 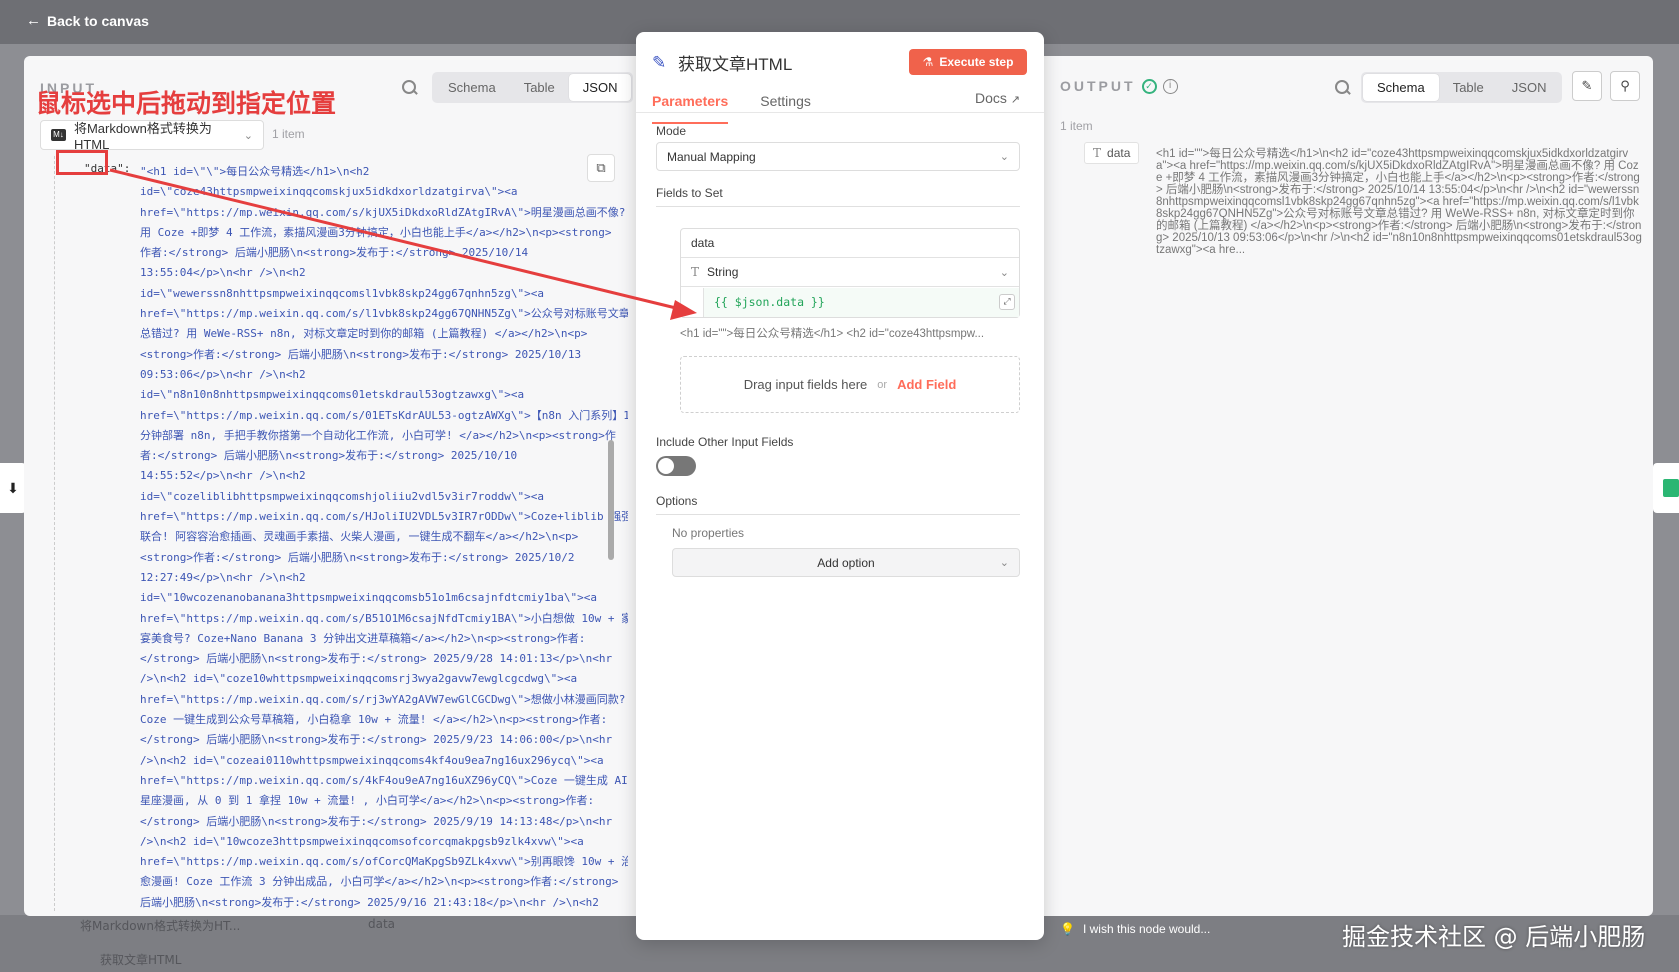 I want to click on output-tab-json: JSON, so click(x=1529, y=87).